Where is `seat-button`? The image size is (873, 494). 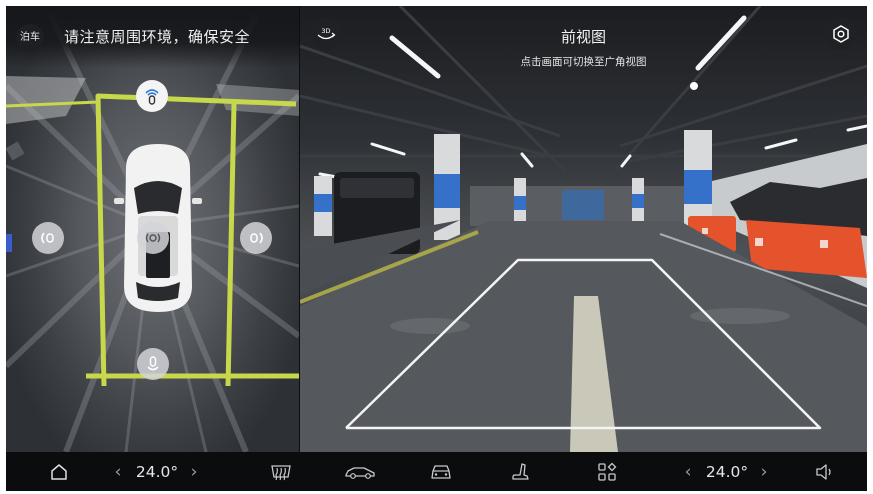 seat-button is located at coordinates (521, 471).